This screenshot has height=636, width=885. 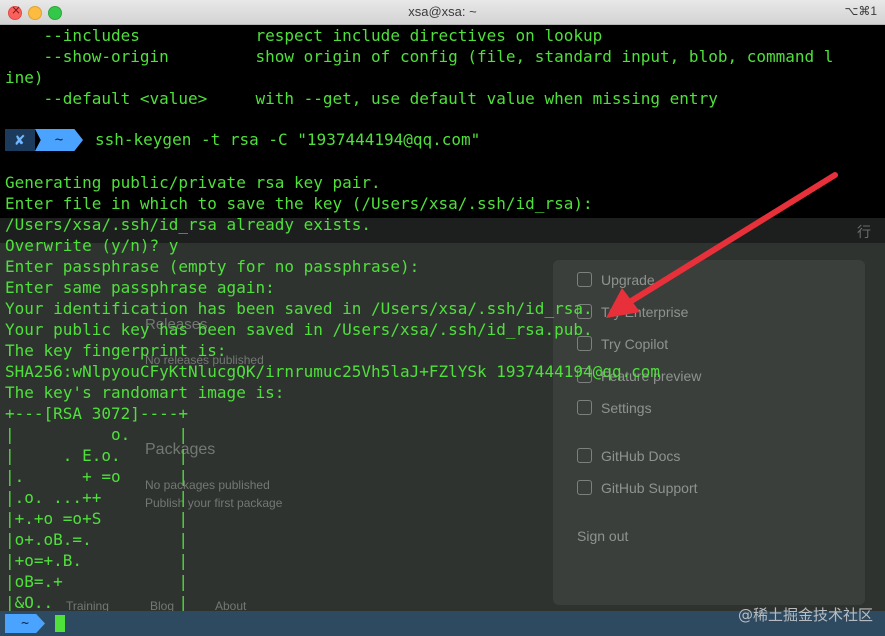 I want to click on window-title: xsa@xsa: ~, so click(x=442, y=11).